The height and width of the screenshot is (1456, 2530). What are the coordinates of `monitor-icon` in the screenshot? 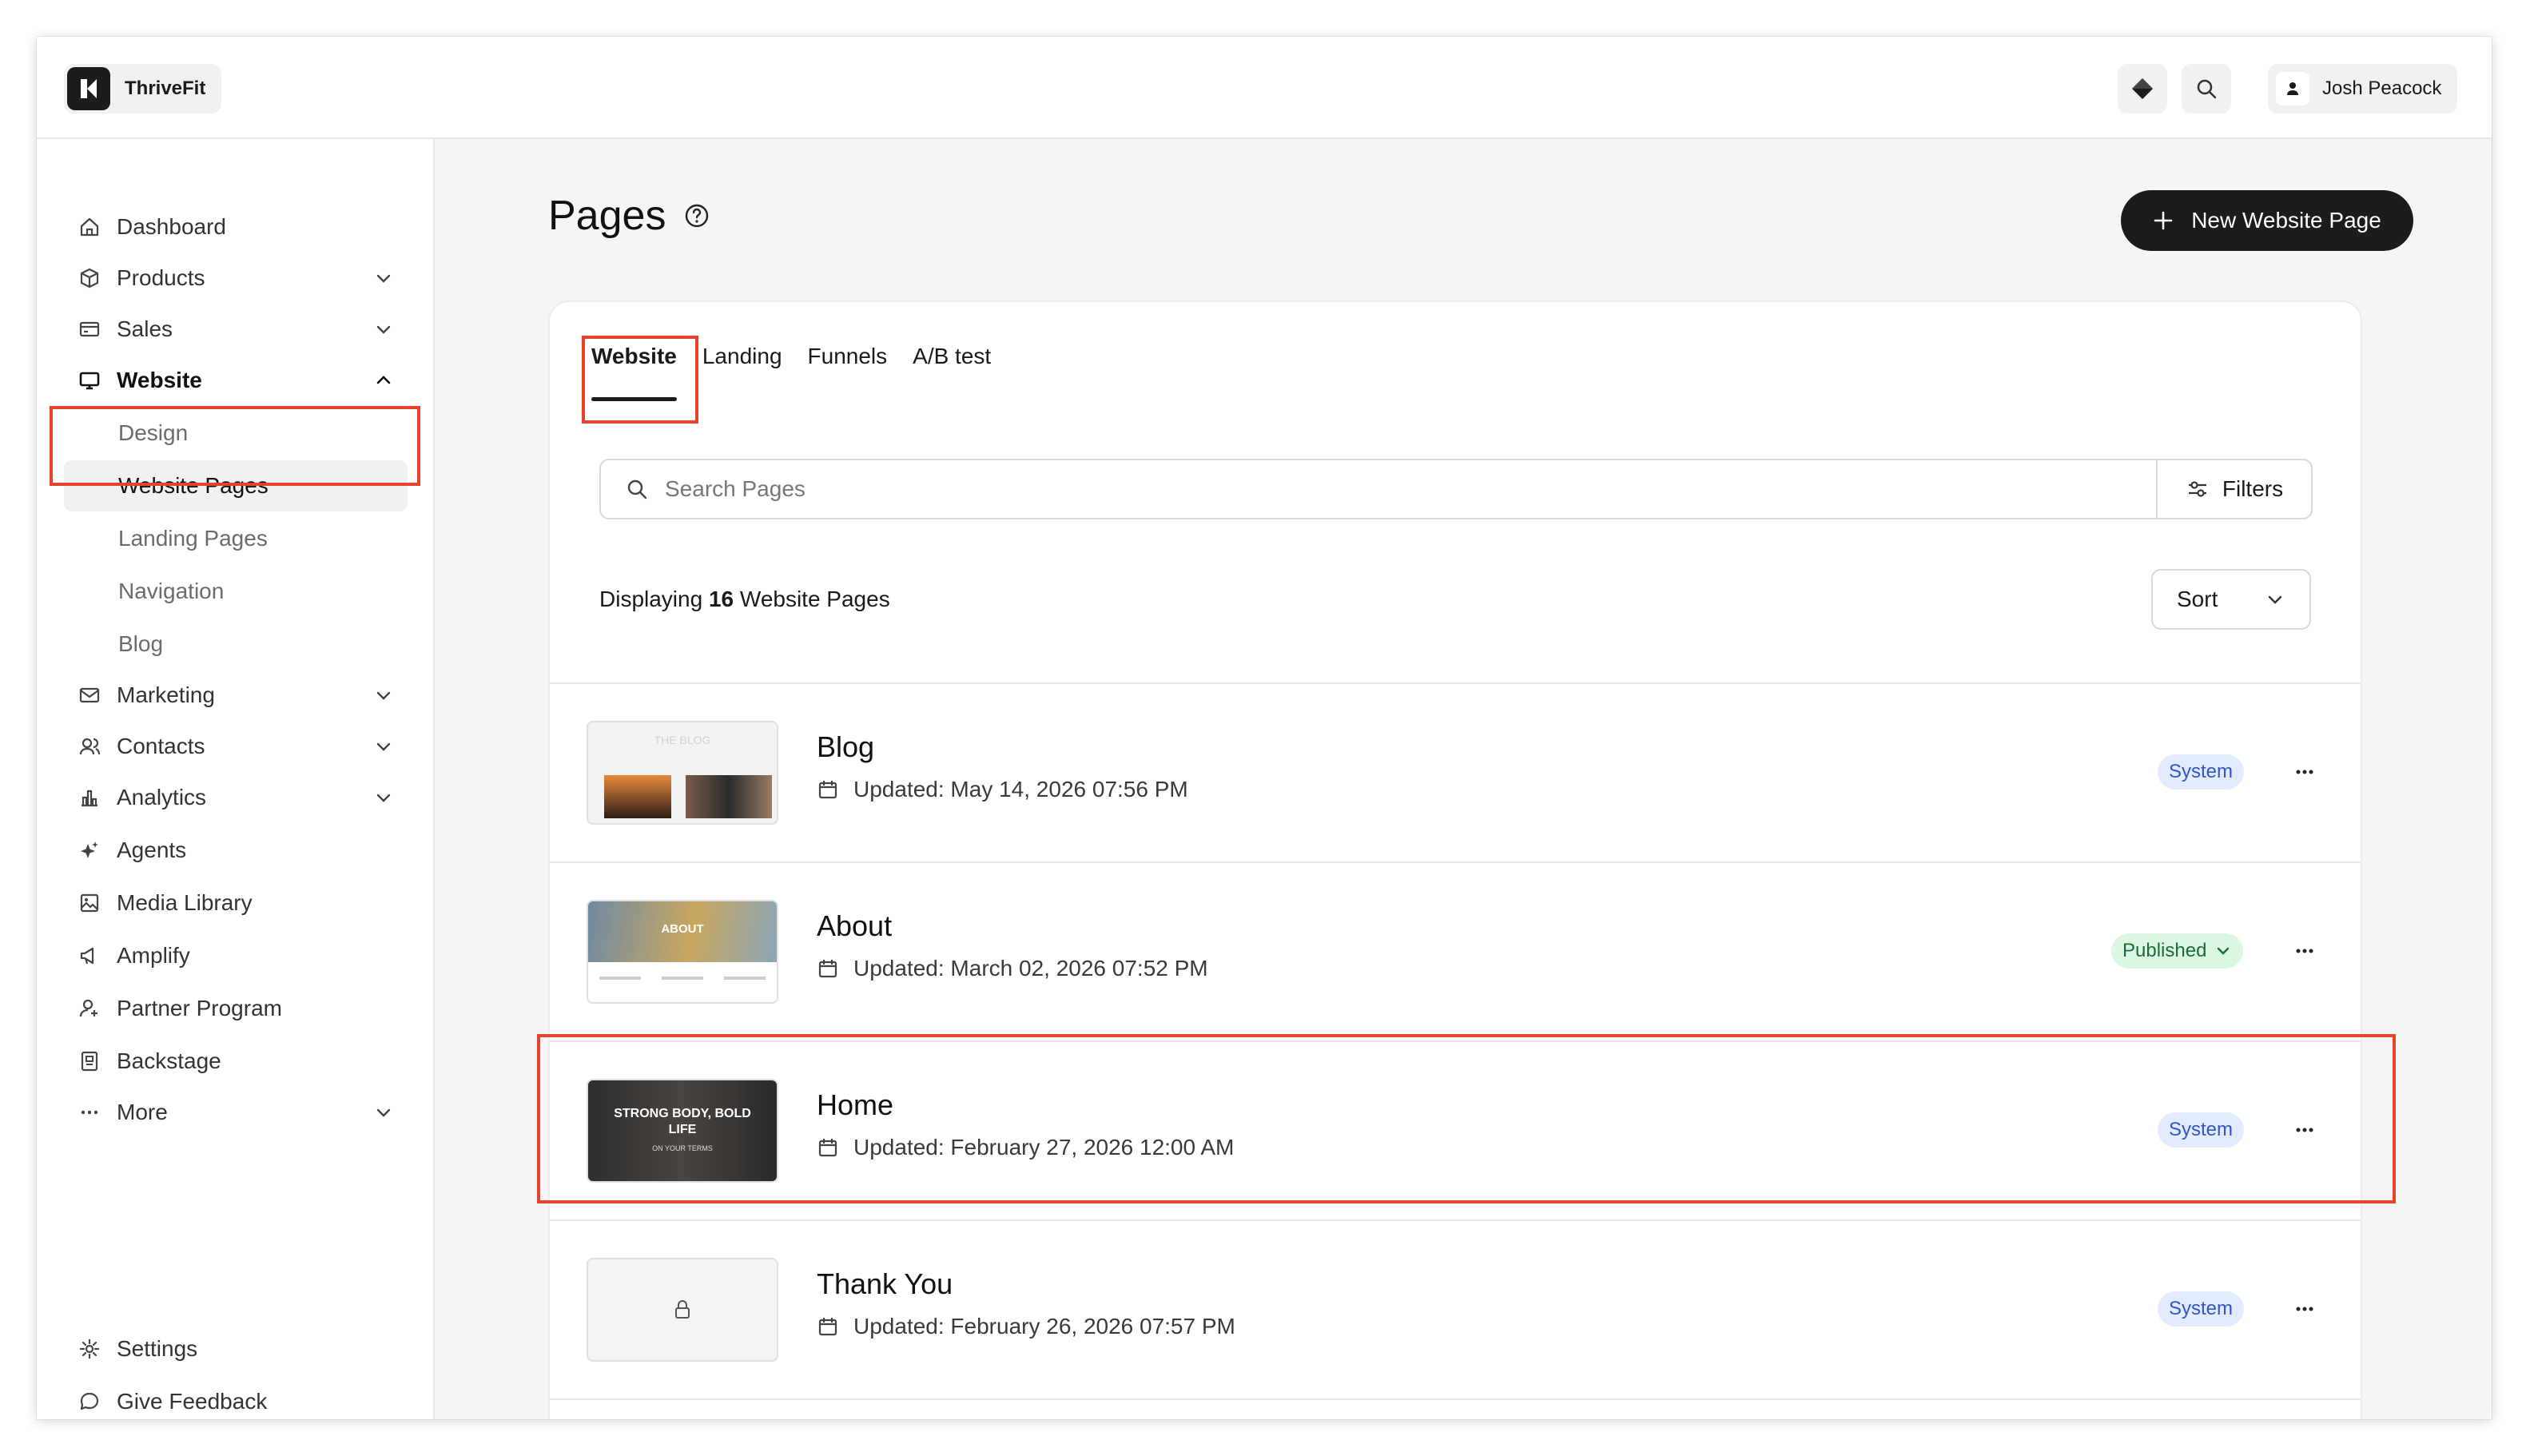 It's located at (89, 380).